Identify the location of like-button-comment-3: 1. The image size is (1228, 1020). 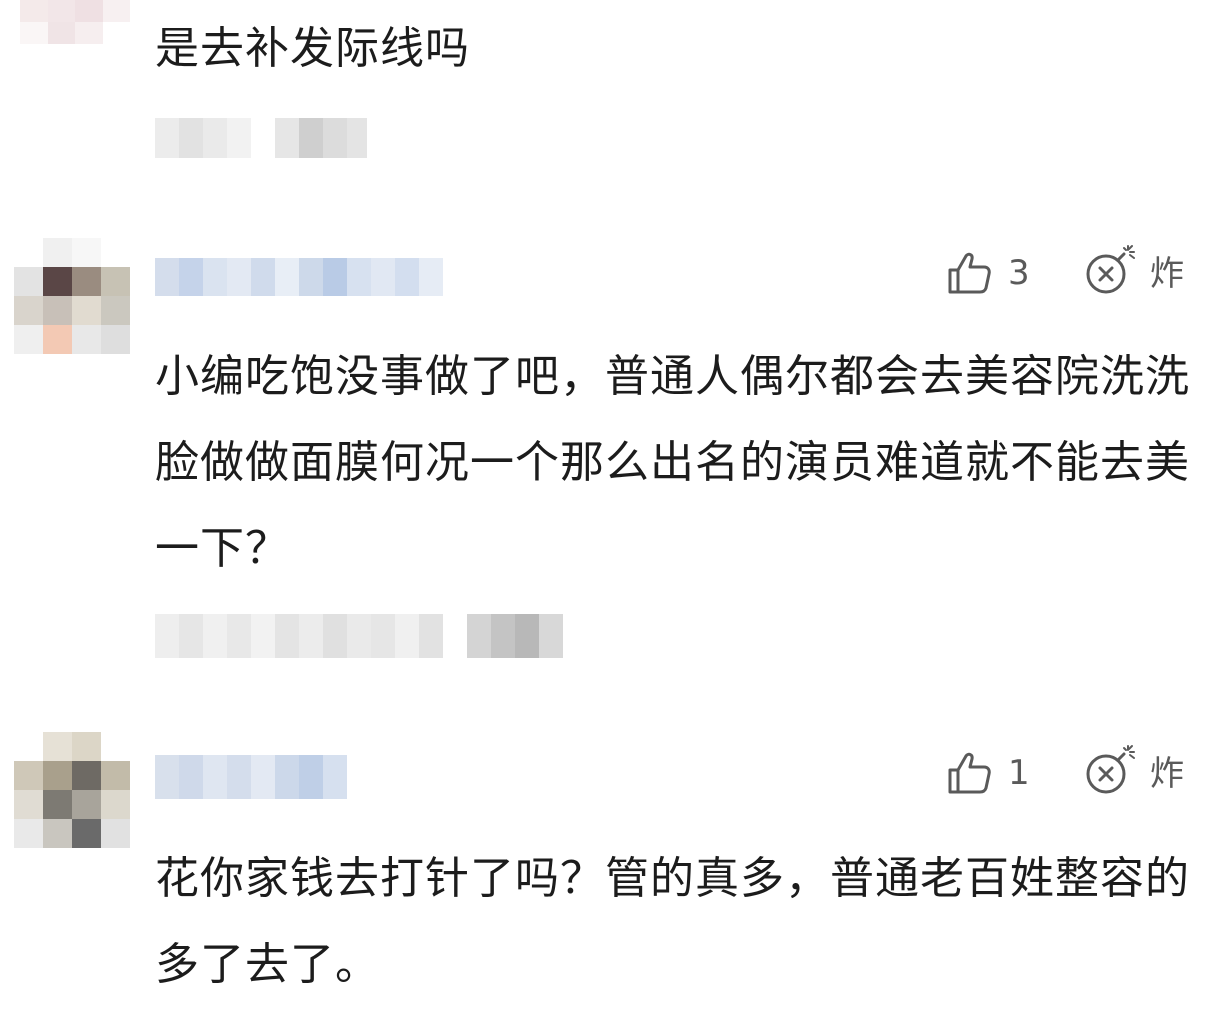
(987, 773).